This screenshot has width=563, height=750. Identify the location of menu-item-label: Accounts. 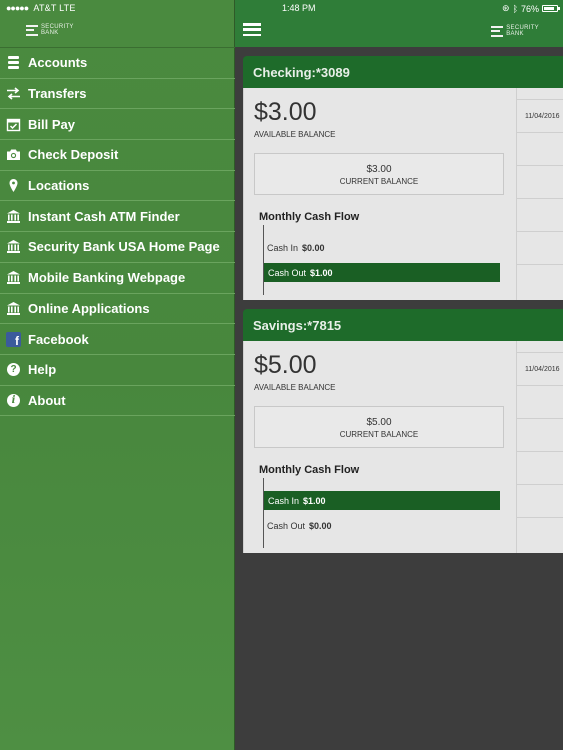
(58, 63).